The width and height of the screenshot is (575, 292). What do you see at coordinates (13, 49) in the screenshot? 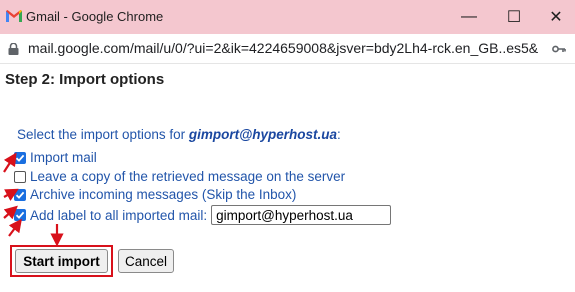
I see `lock-icon` at bounding box center [13, 49].